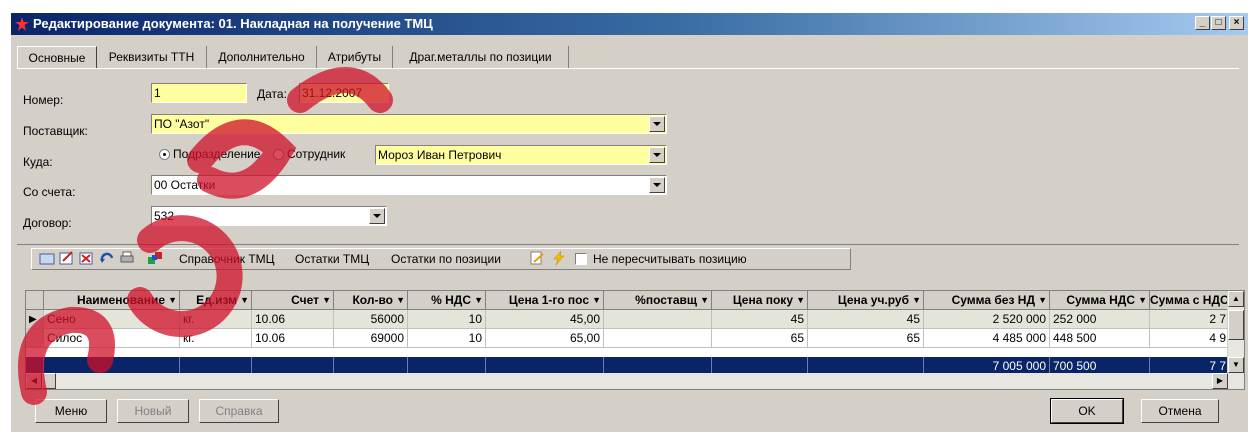 The height and width of the screenshot is (432, 1248). What do you see at coordinates (316, 154) in the screenshot?
I see `radio-employee-label: Сотрудник` at bounding box center [316, 154].